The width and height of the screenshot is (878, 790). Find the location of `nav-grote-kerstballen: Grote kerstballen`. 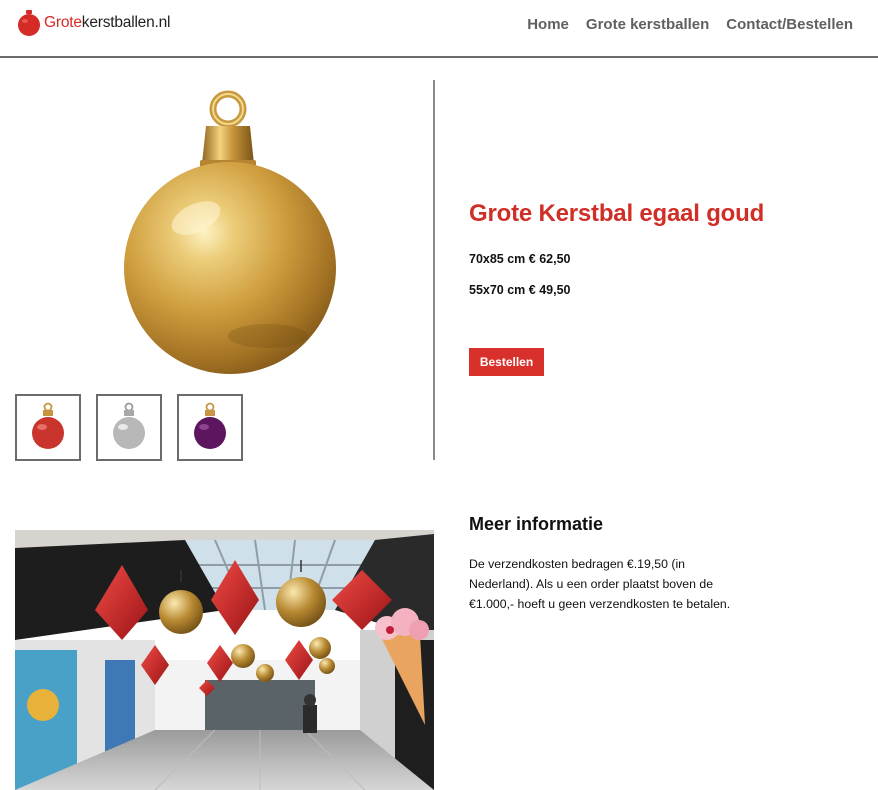

nav-grote-kerstballen: Grote kerstballen is located at coordinates (647, 24).